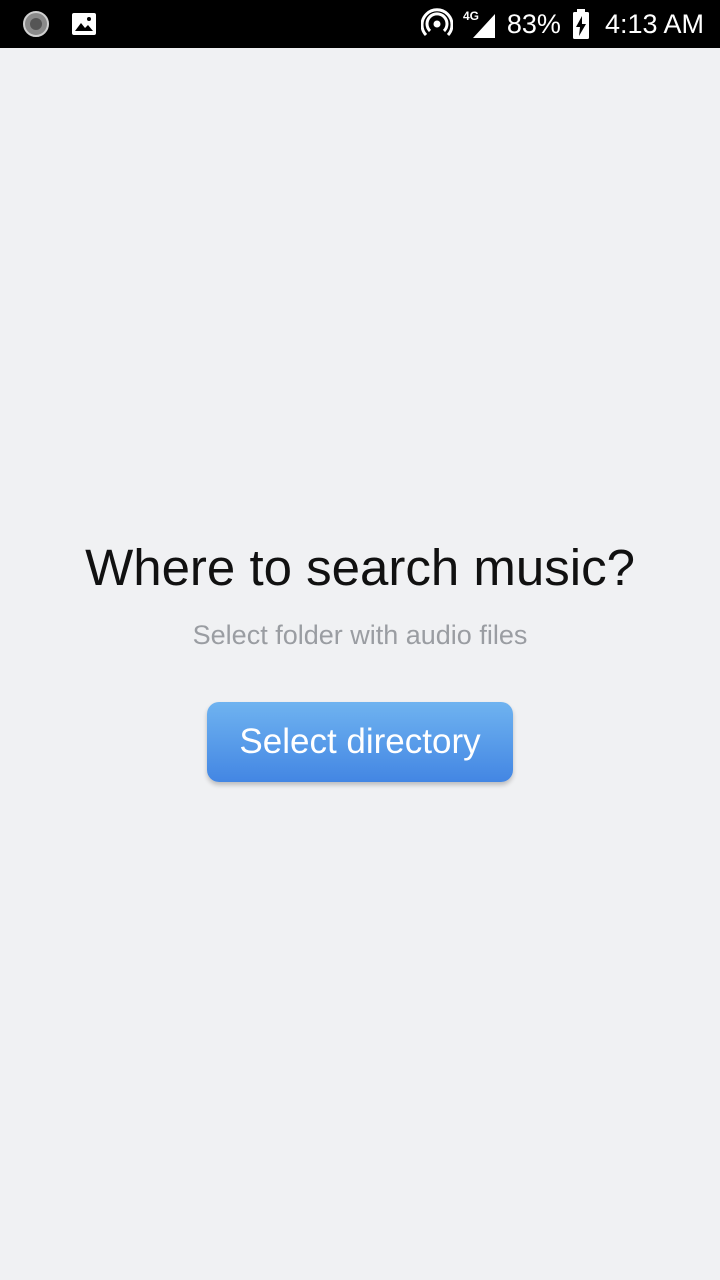  Describe the element at coordinates (562, 24) in the screenshot. I see `status-indicators: 4G 83% 4:13 AM` at that location.